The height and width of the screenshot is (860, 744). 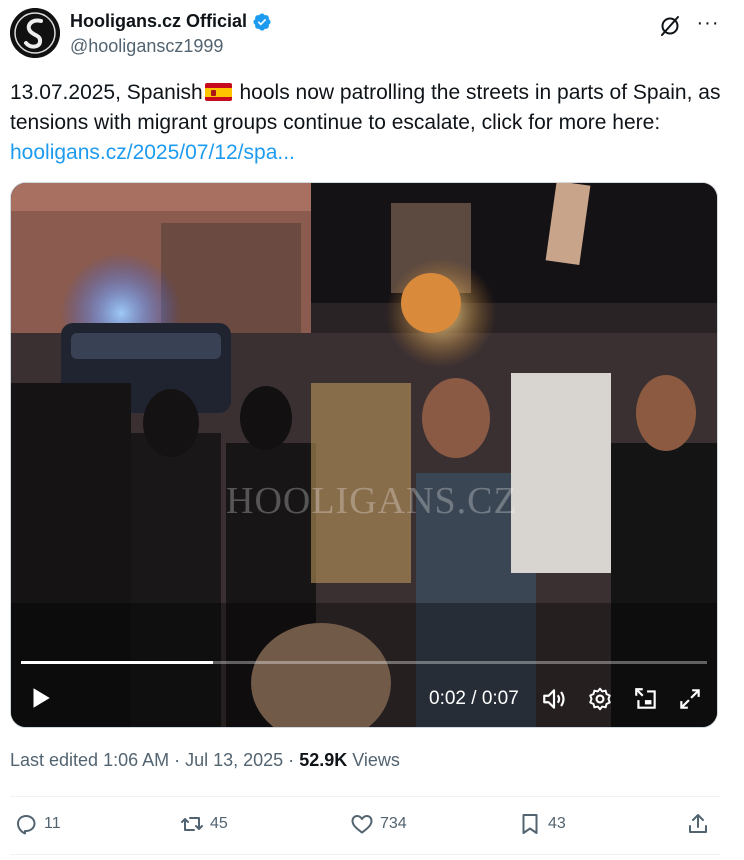 I want to click on grok-icon, so click(x=670, y=26).